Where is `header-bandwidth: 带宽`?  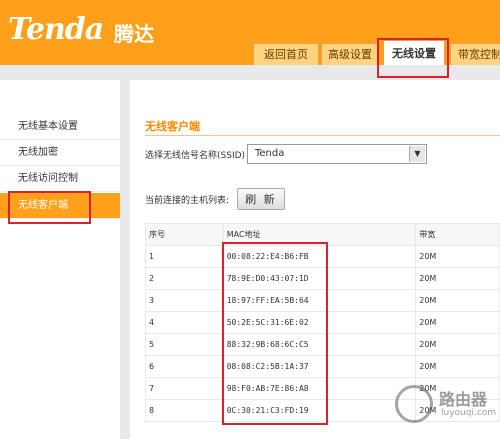
header-bandwidth: 带宽 is located at coordinates (457, 234).